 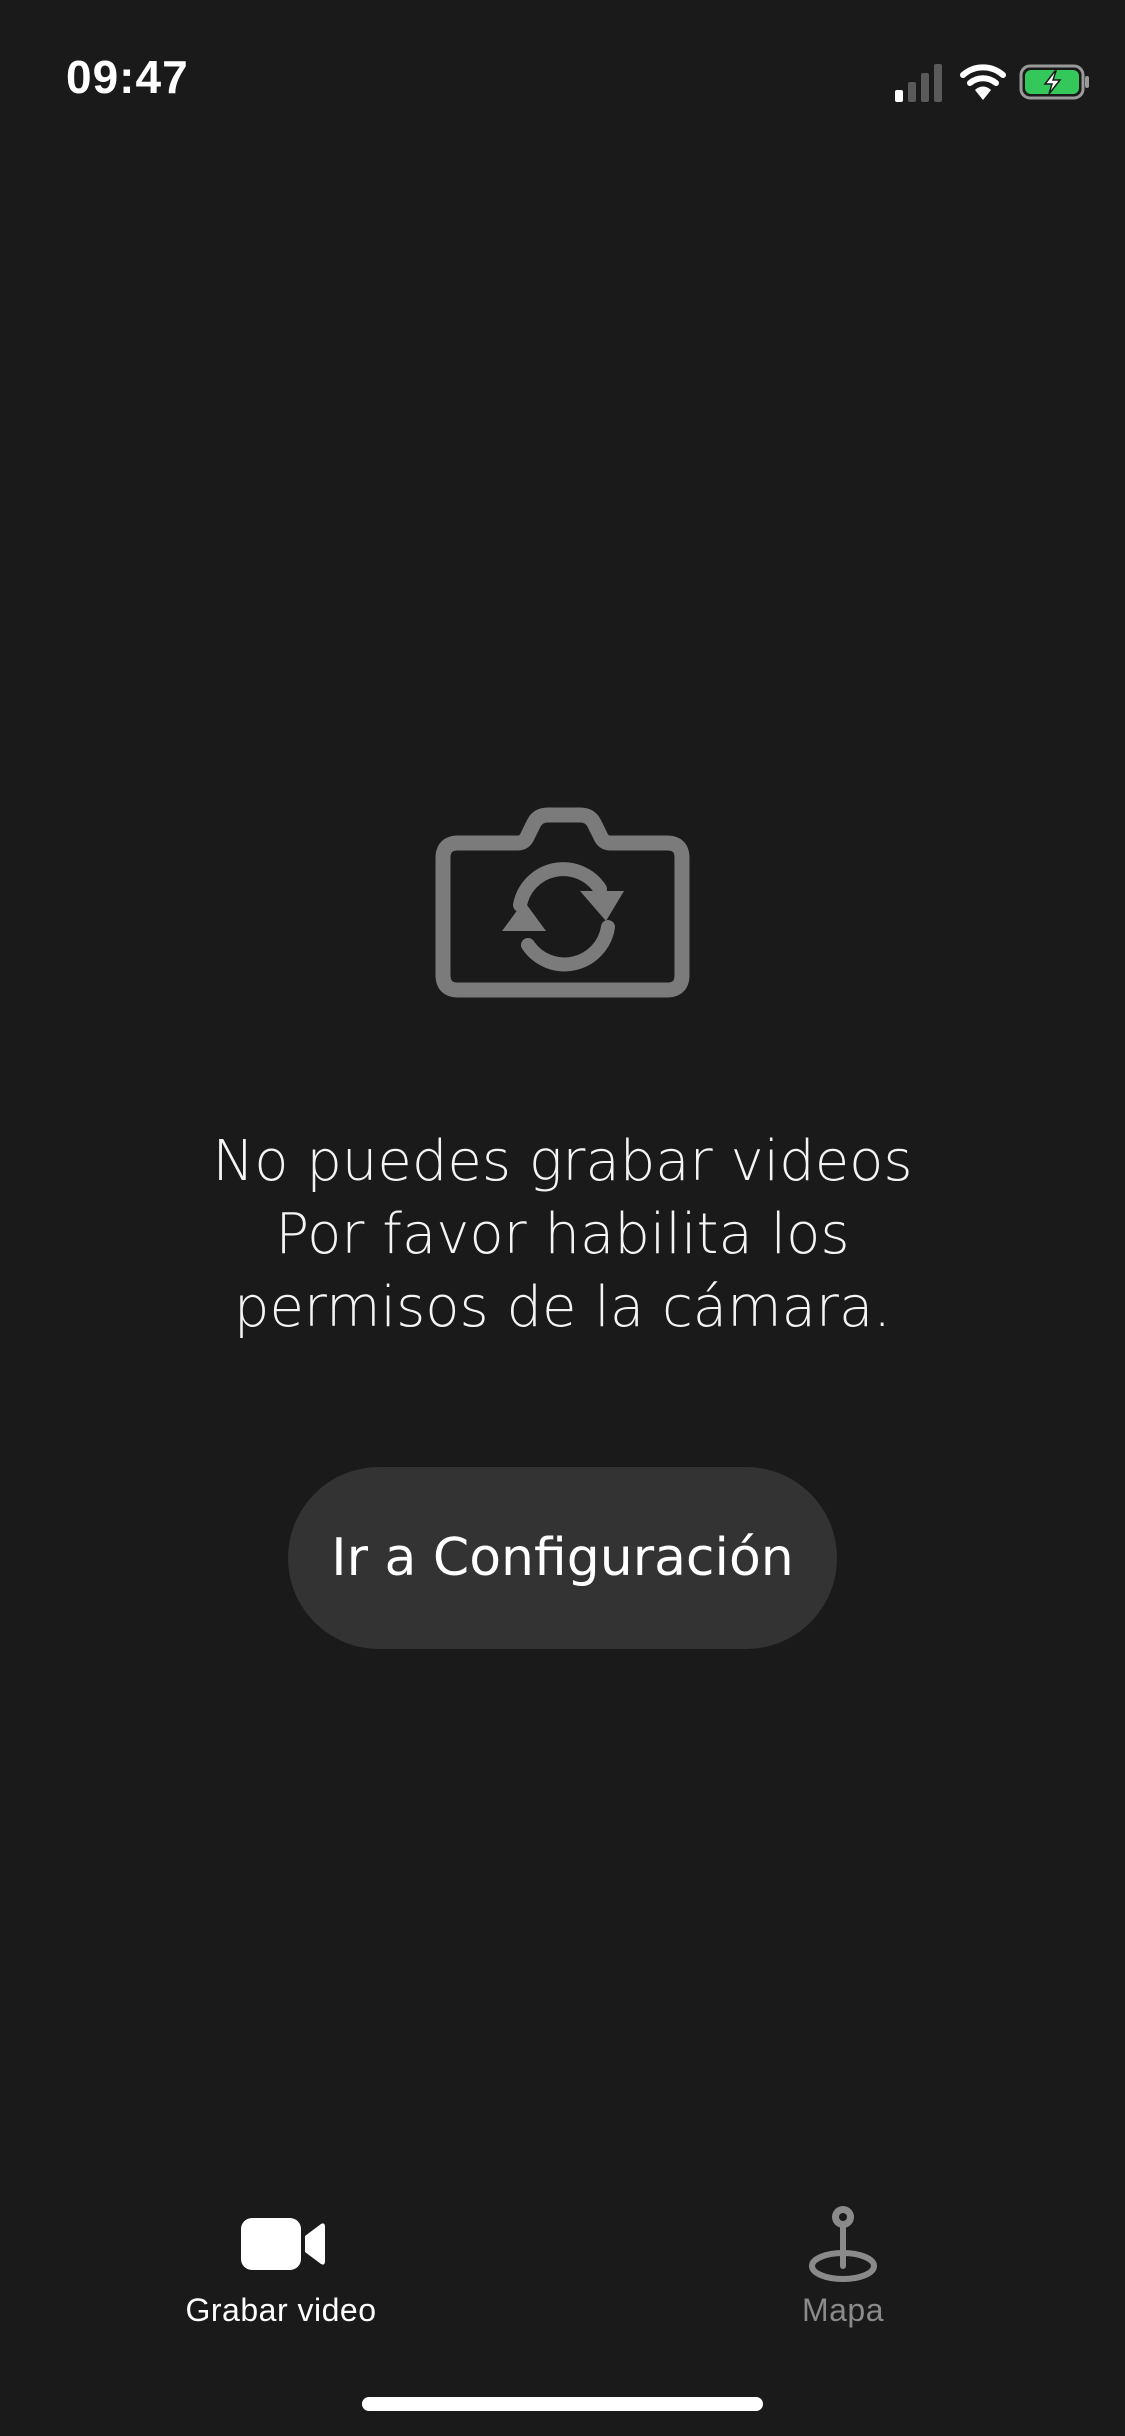 What do you see at coordinates (562, 2404) in the screenshot?
I see `home-indicator` at bounding box center [562, 2404].